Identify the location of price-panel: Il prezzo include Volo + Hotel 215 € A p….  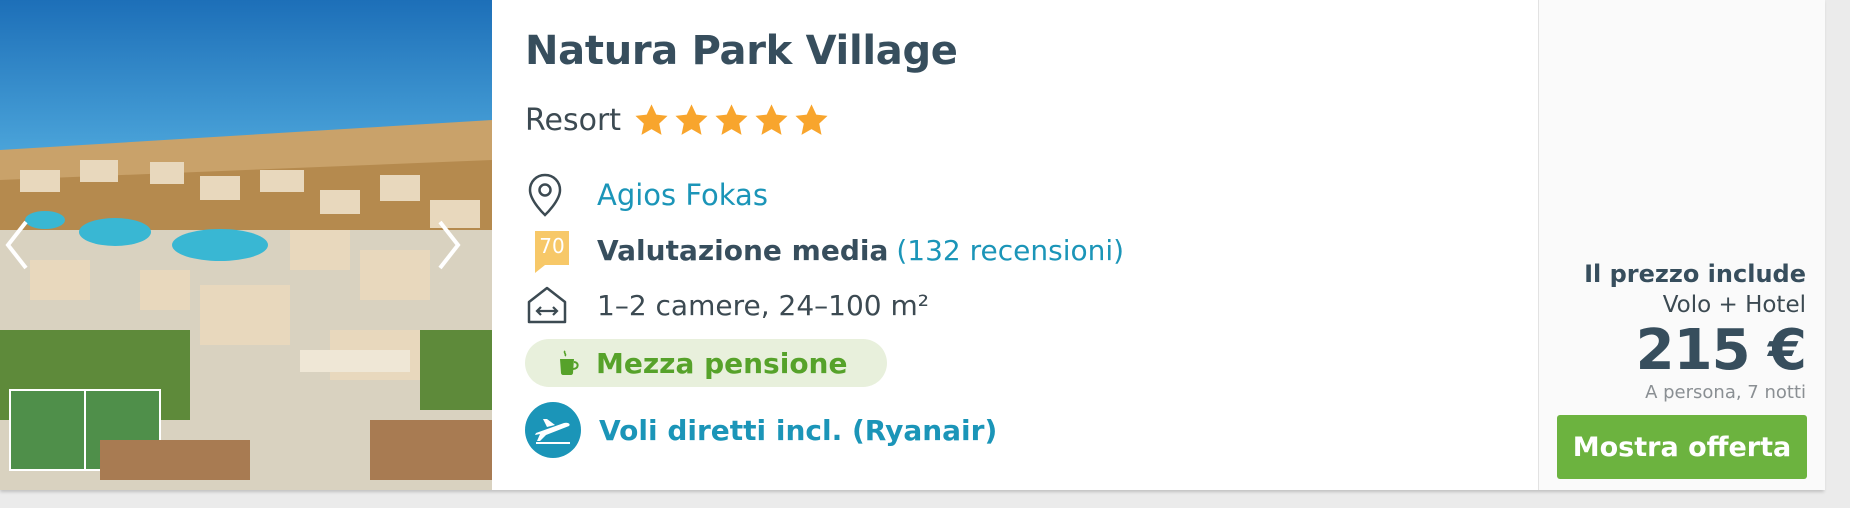
(1681, 245).